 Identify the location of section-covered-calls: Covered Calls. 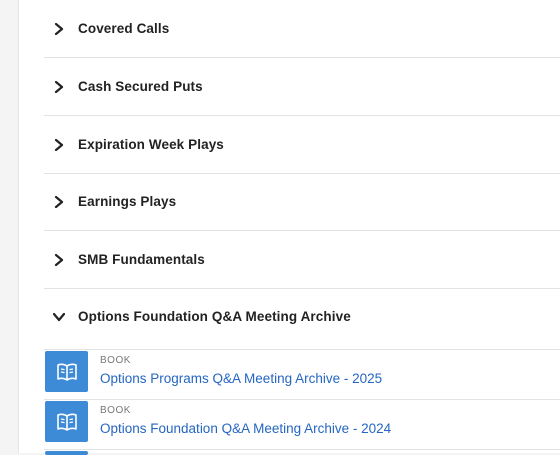
(302, 29).